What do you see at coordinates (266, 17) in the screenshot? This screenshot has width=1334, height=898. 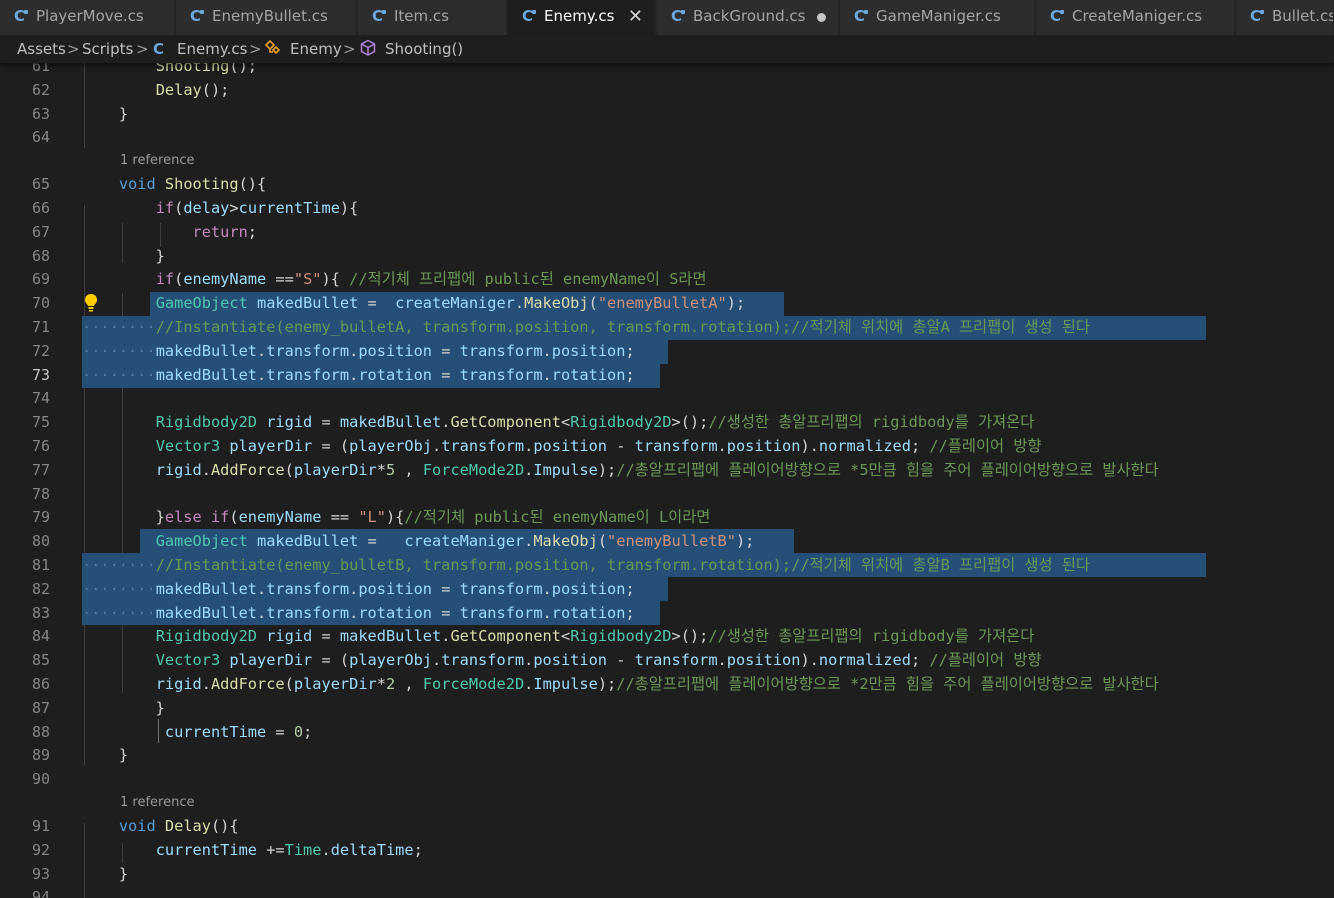 I see `tab-enemybullet: C EnemyBullet.cs` at bounding box center [266, 17].